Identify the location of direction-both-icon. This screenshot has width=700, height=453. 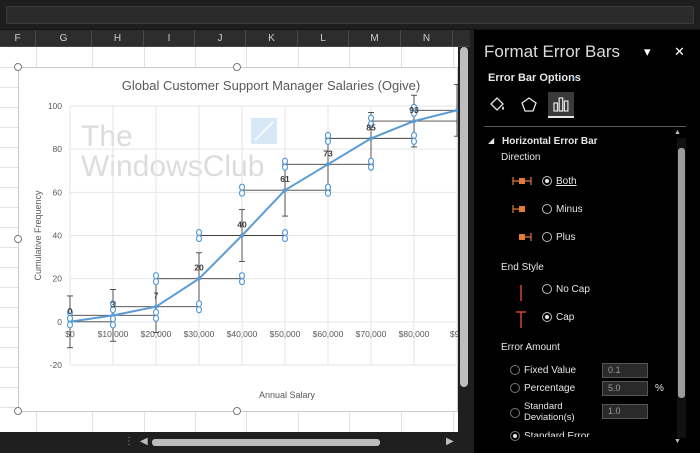
(522, 181).